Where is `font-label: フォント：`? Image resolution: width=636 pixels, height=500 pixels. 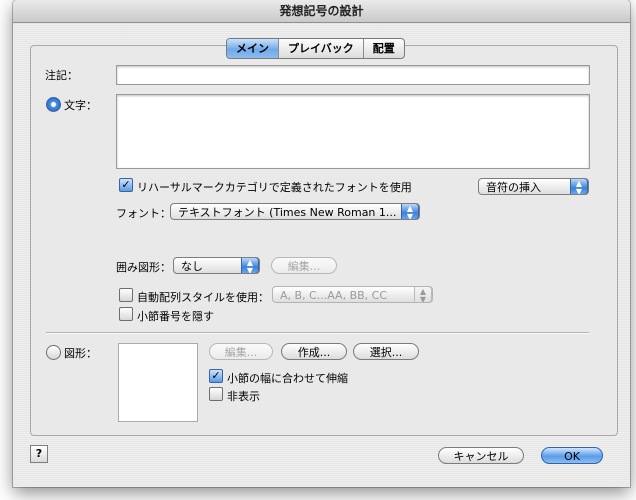 font-label: フォント： is located at coordinates (143, 213).